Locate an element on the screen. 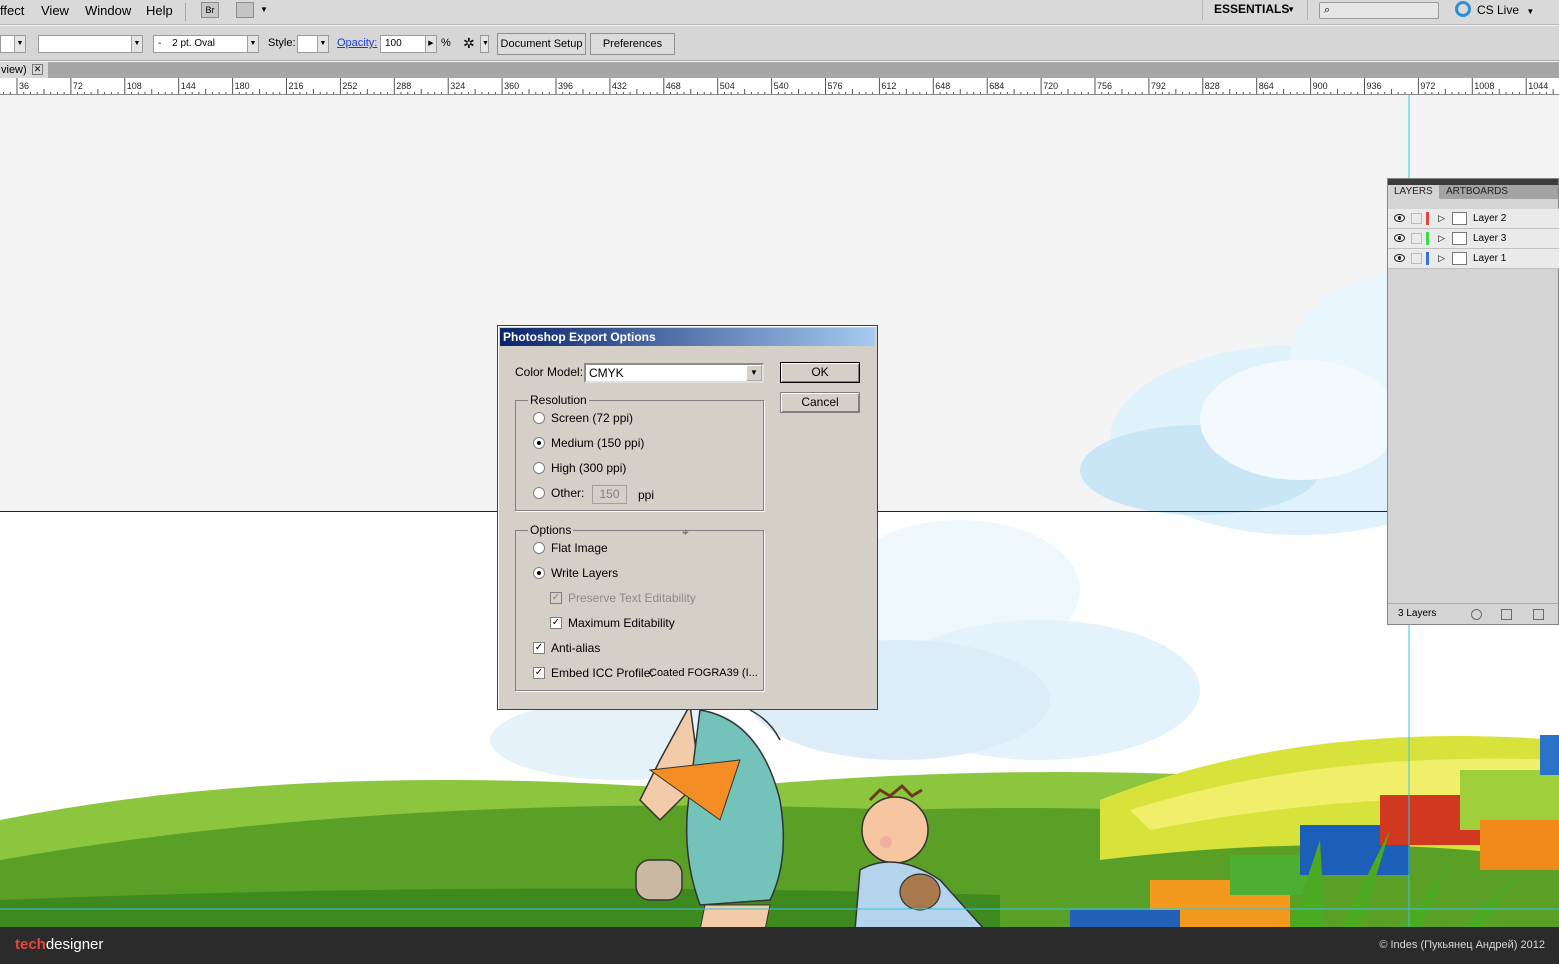 Image resolution: width=1559 pixels, height=964 pixels. arrange-dropdown-icon: ▼ is located at coordinates (264, 9).